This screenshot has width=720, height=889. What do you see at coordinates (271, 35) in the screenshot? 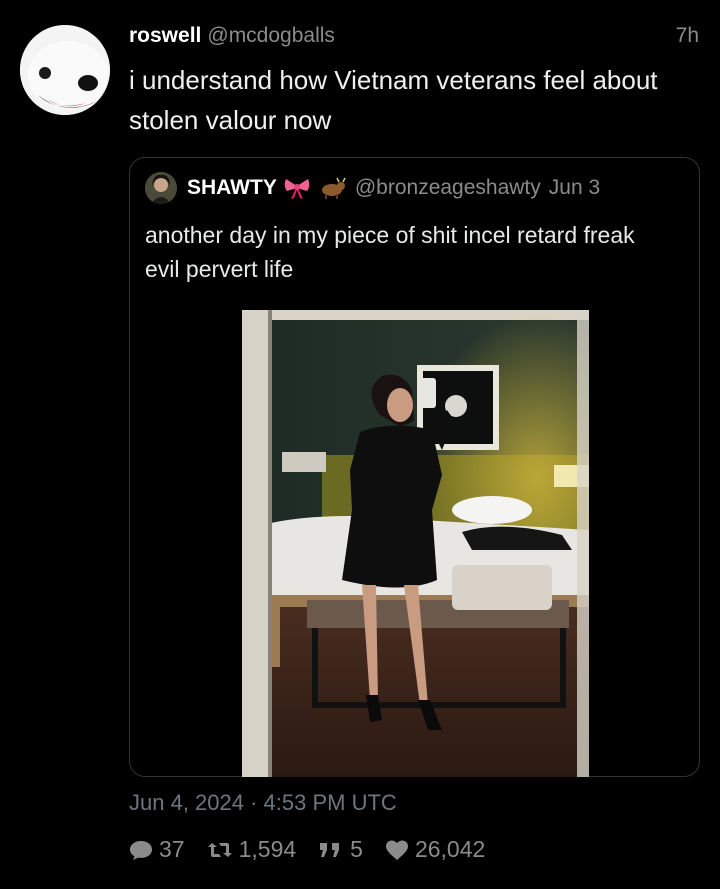
I see `author-handle: @mcdogballs` at bounding box center [271, 35].